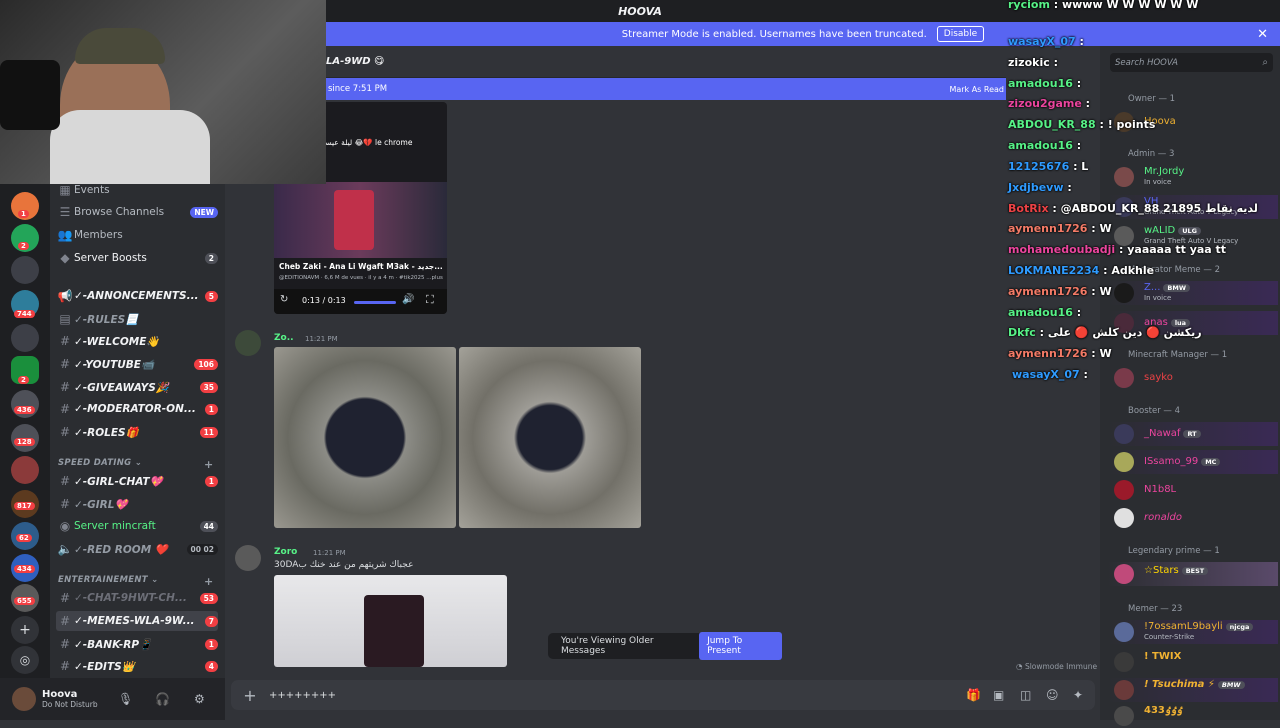 The width and height of the screenshot is (1280, 728). Describe the element at coordinates (137, 644) in the screenshot. I see `channel-bank-rp: # ✓-BANK-RP📱 1` at that location.